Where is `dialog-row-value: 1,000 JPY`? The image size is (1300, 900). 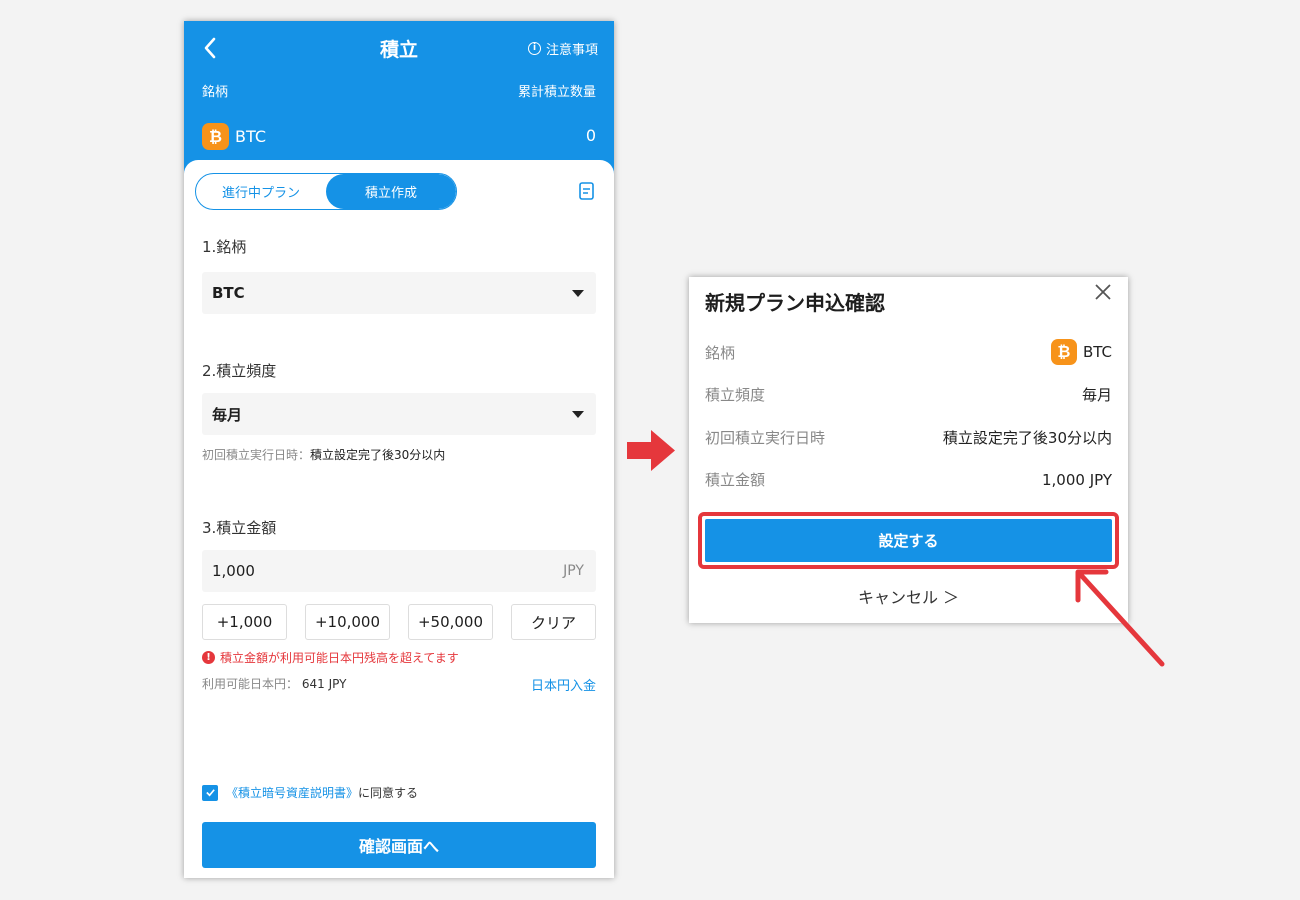 dialog-row-value: 1,000 JPY is located at coordinates (1076, 479).